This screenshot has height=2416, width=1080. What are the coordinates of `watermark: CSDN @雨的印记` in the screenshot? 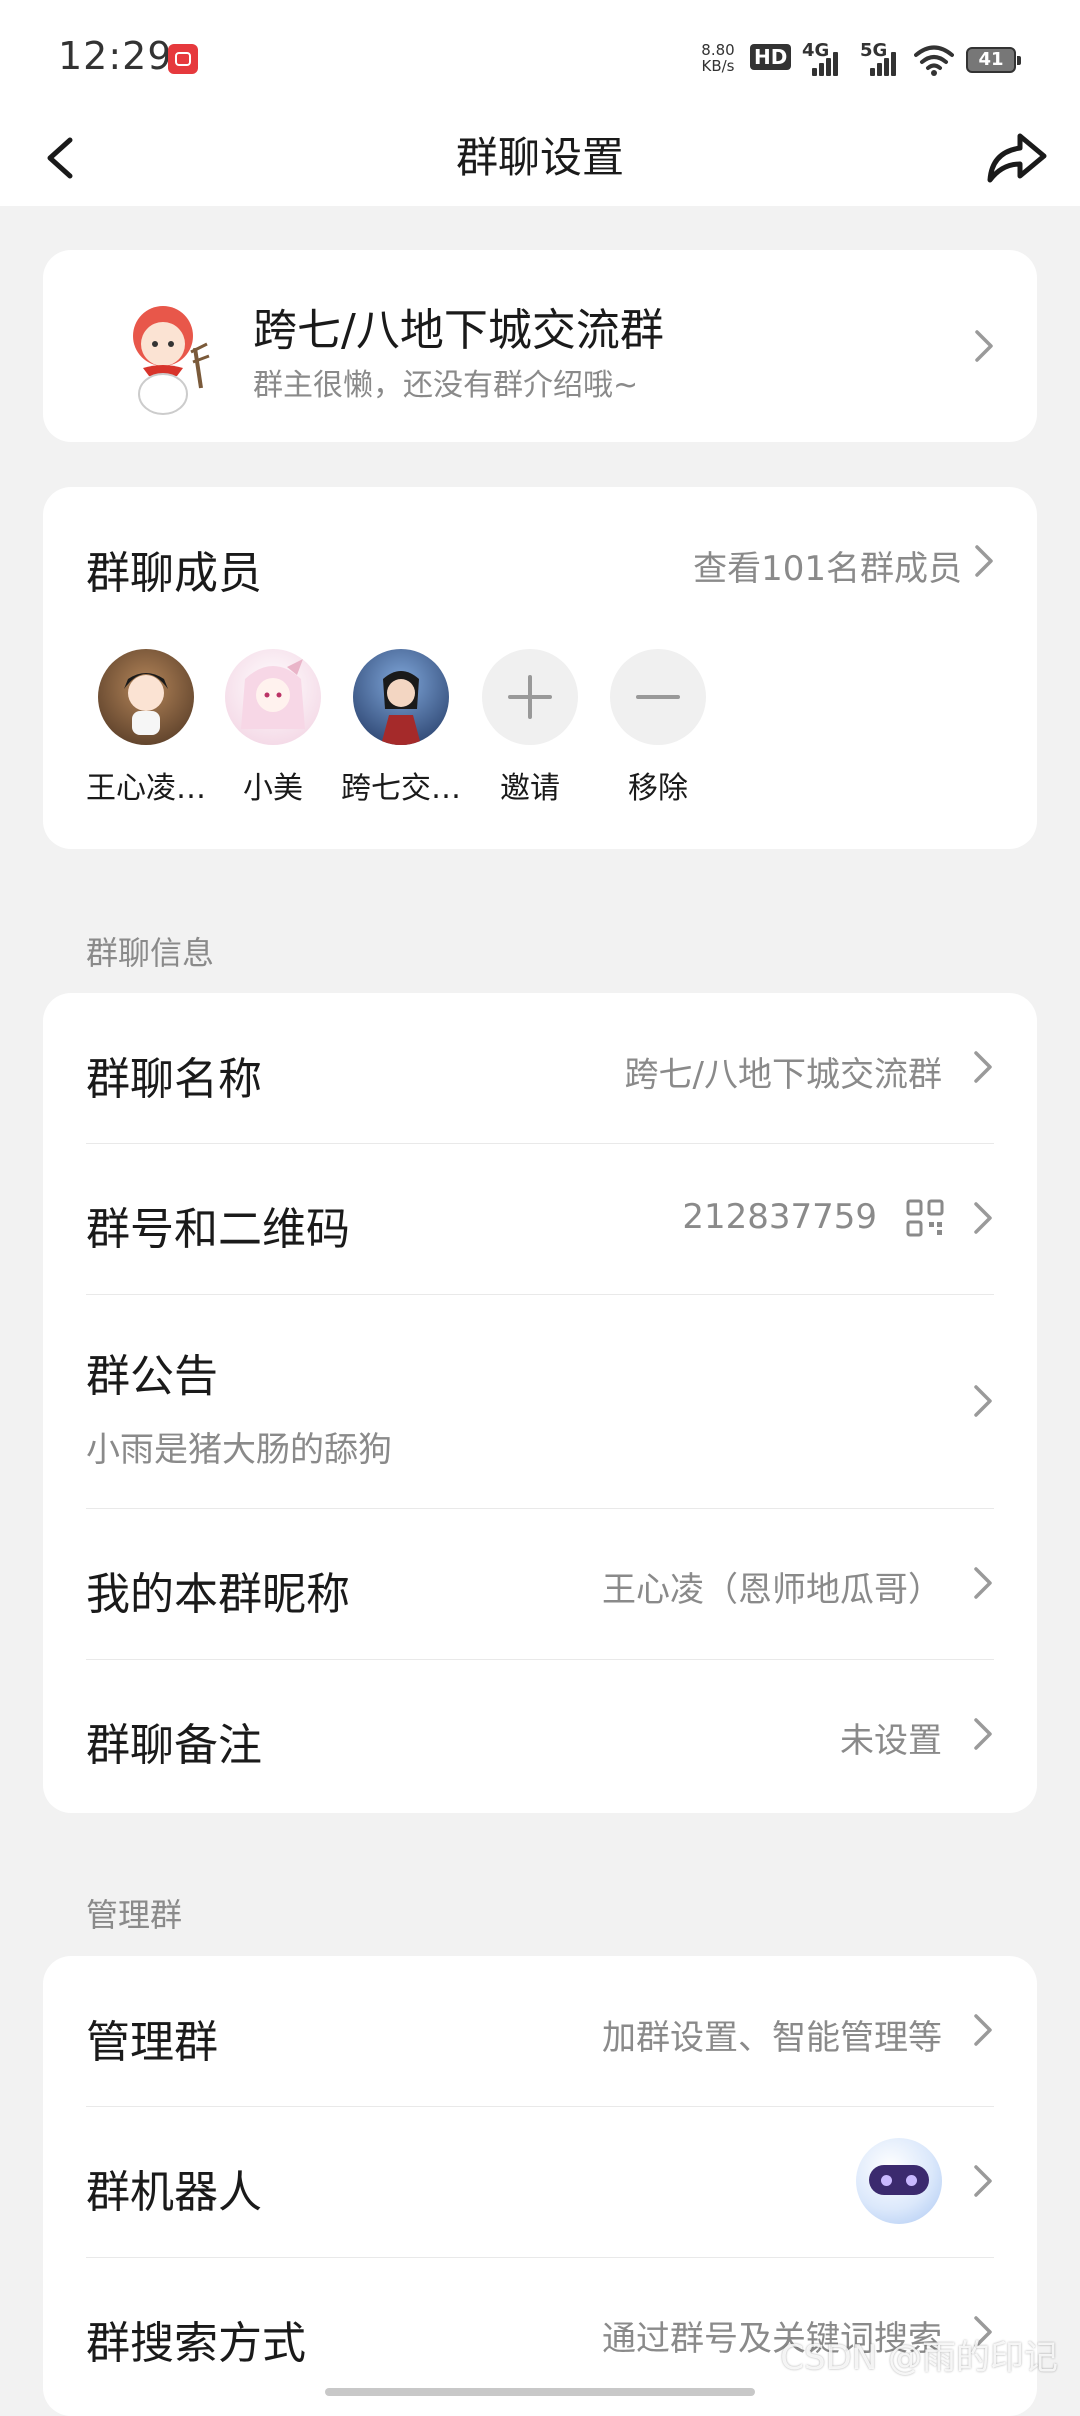 It's located at (919, 2358).